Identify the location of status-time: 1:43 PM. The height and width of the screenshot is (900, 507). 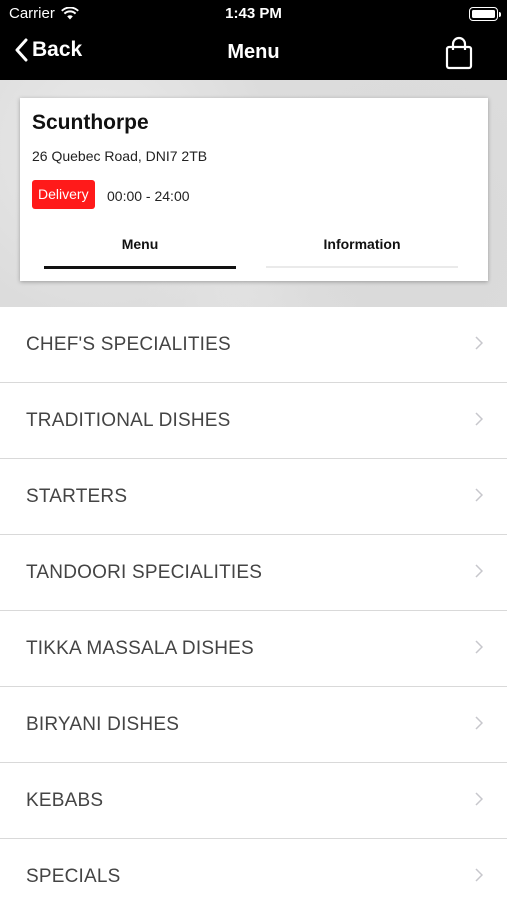
(253, 13).